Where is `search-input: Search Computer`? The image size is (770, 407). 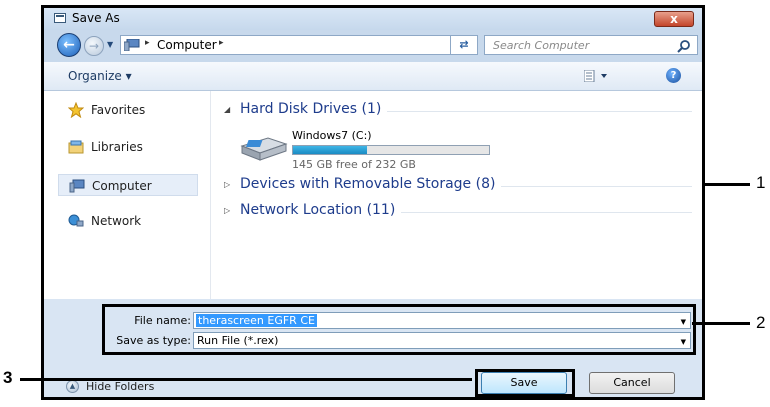 search-input: Search Computer is located at coordinates (541, 45).